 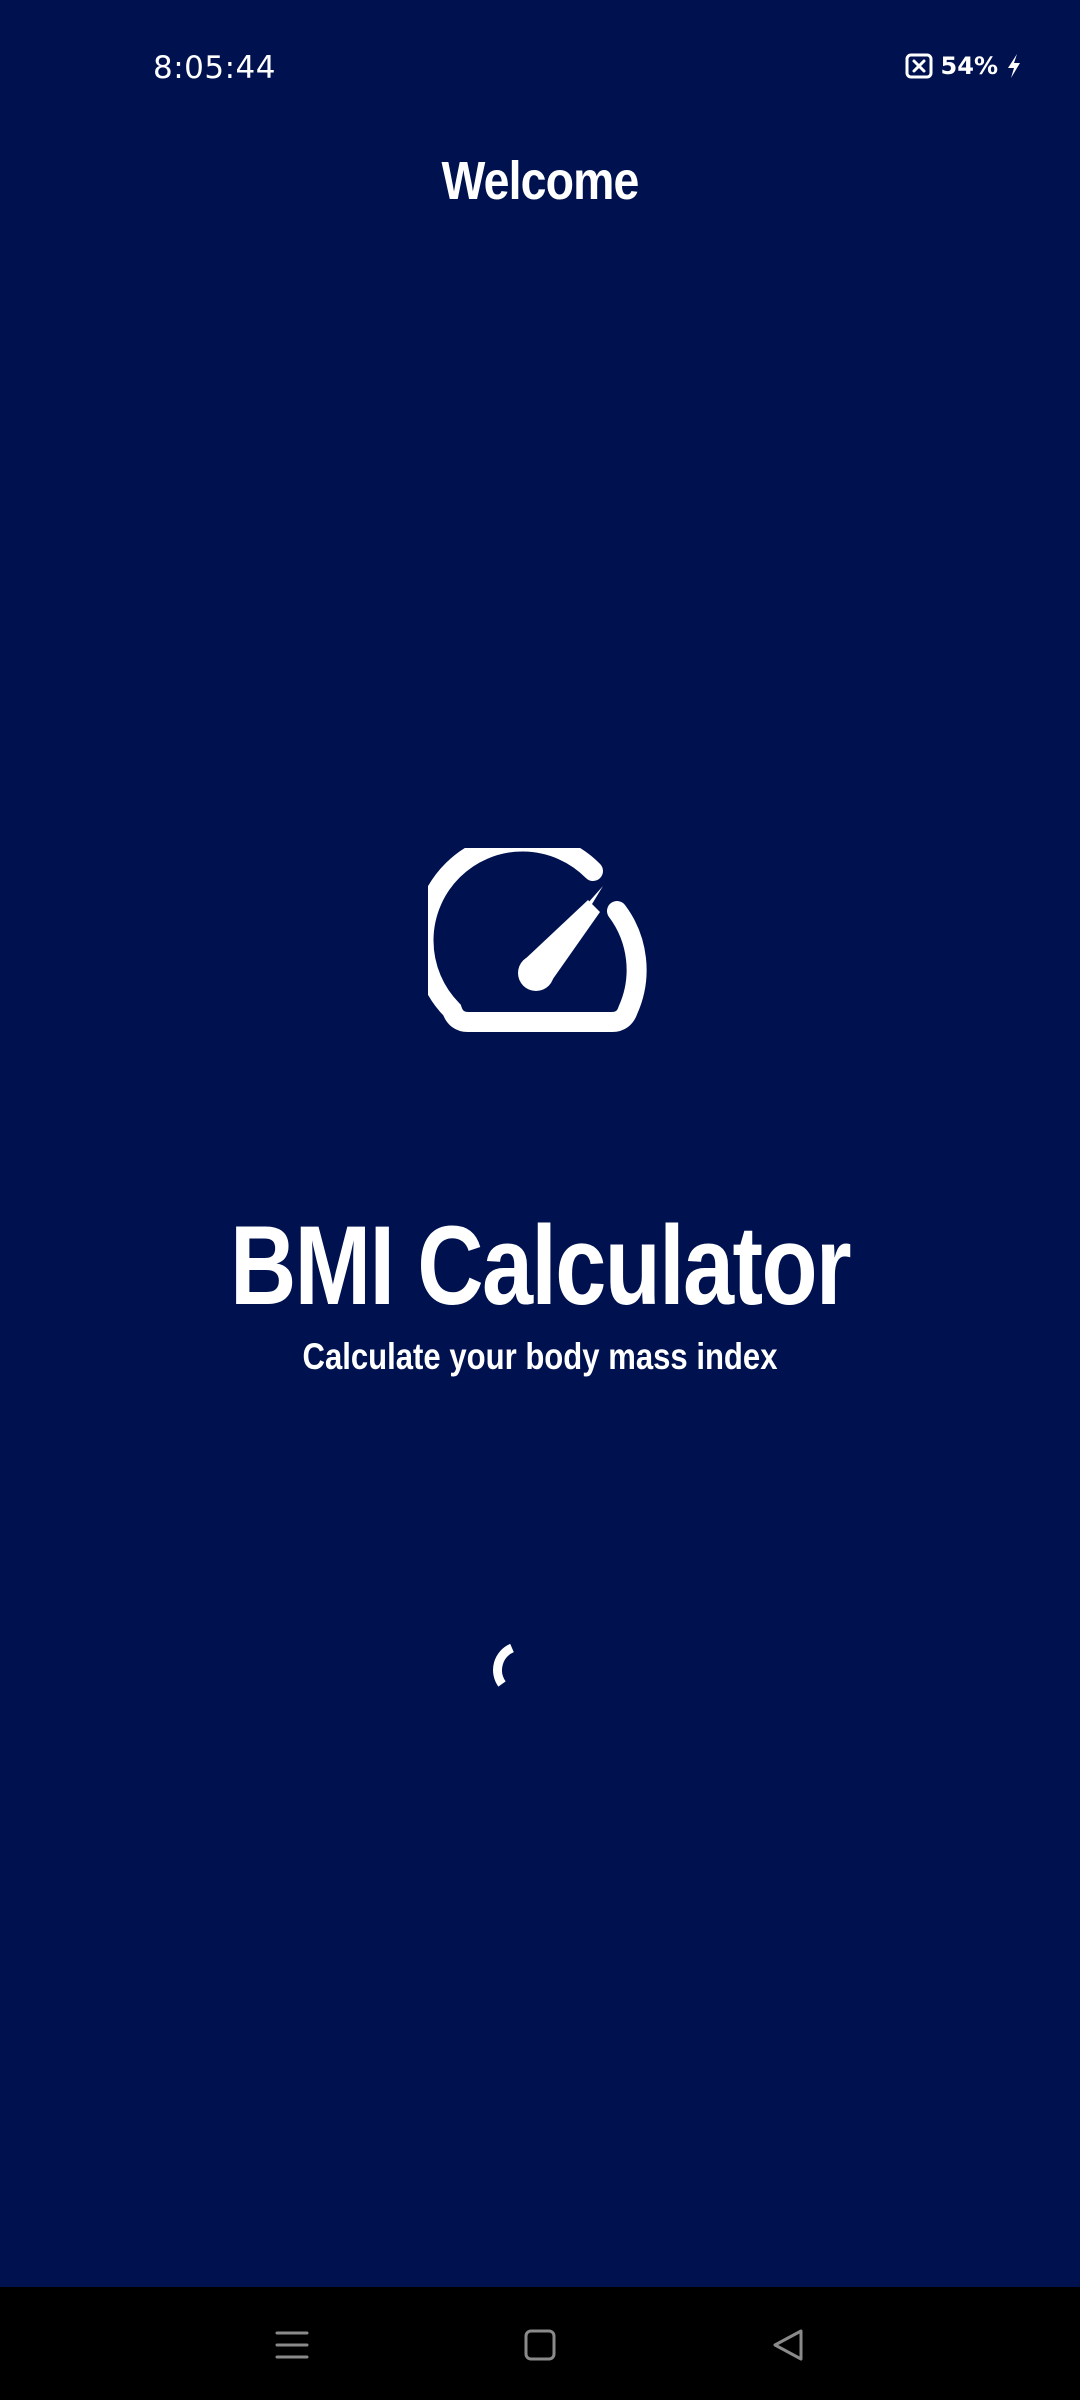 I want to click on loading-spinner-icon, so click(x=510, y=1670).